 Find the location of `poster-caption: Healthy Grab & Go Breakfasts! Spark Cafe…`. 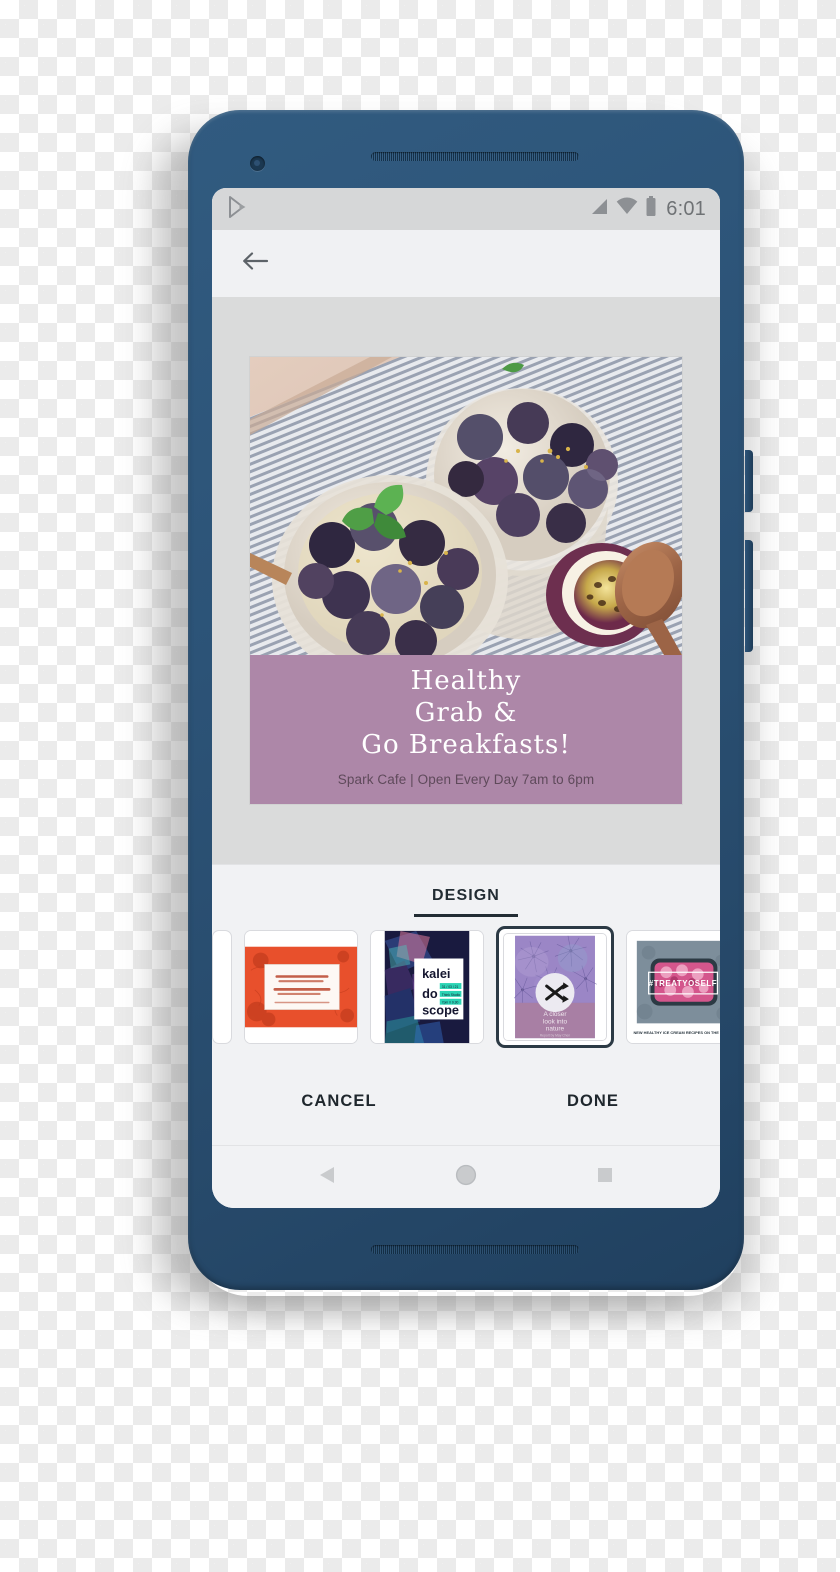

poster-caption: Healthy Grab & Go Breakfasts! Spark Cafe… is located at coordinates (466, 729).